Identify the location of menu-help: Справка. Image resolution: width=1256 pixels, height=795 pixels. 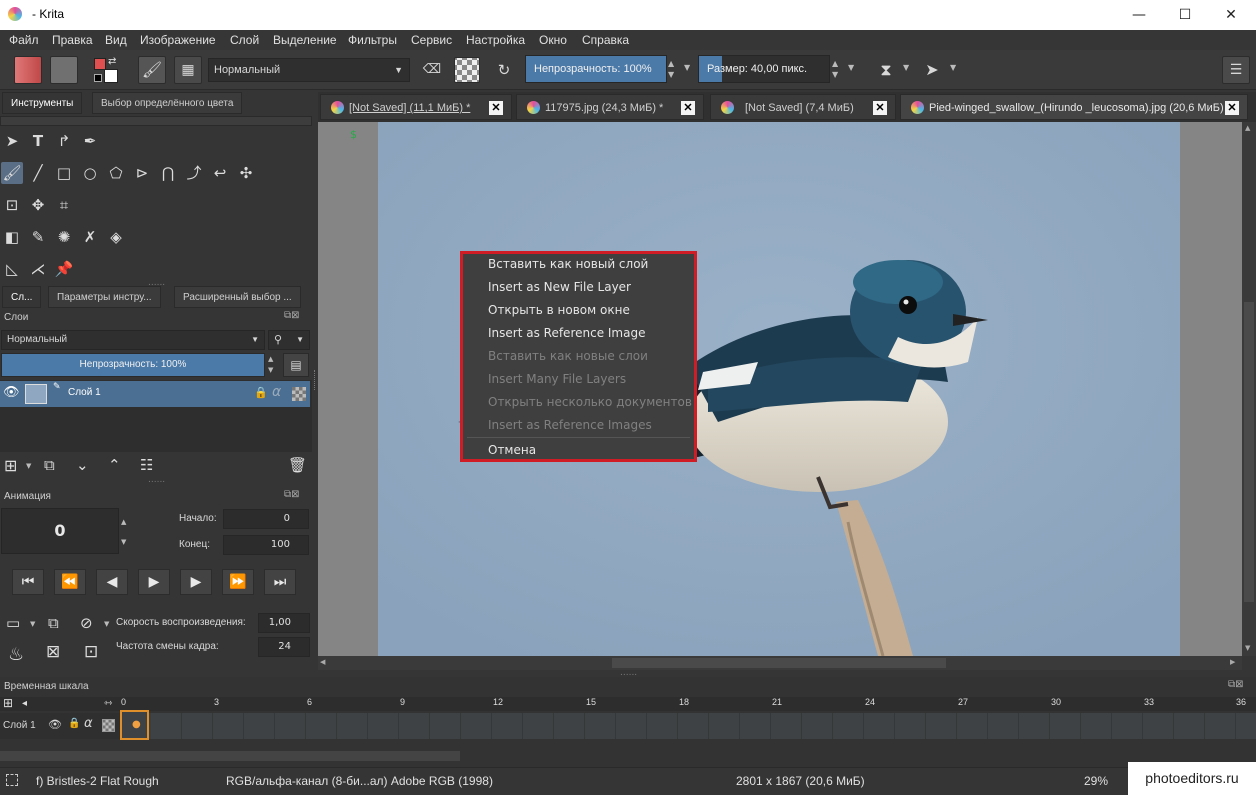
(605, 40).